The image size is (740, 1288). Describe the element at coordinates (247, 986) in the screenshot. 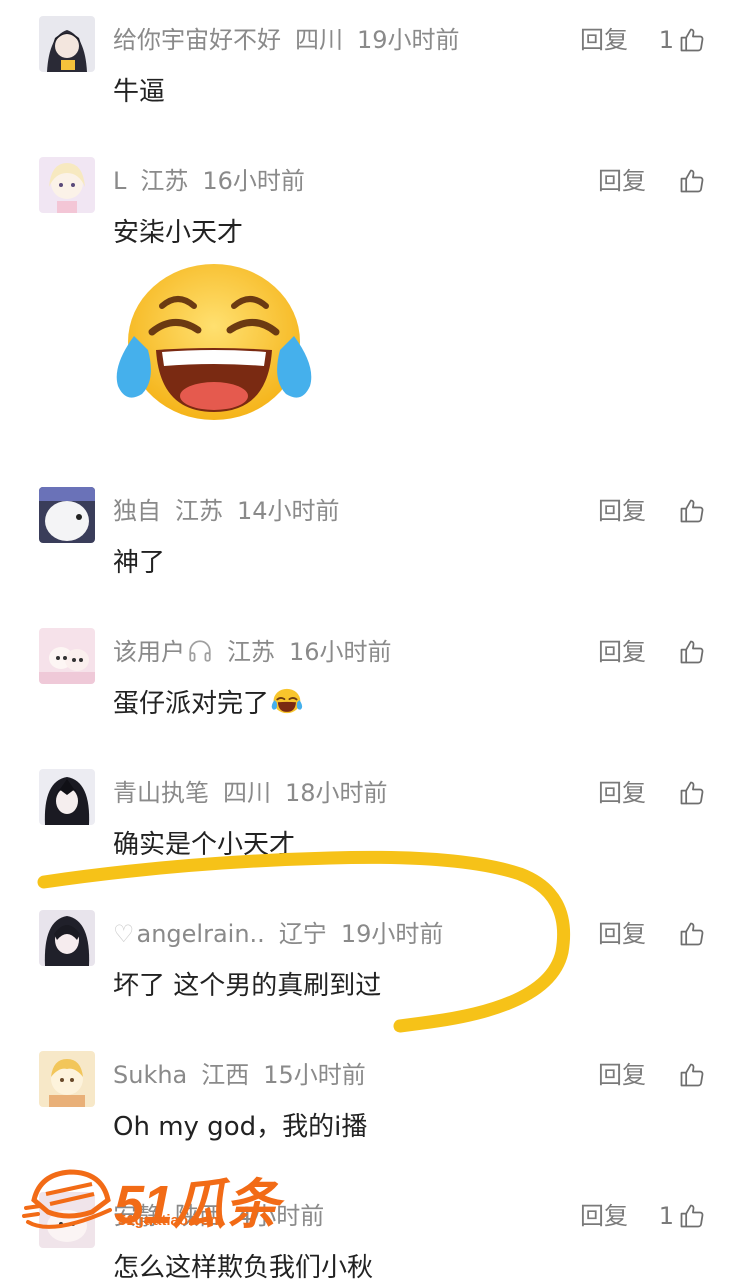

I see `comment-text: 坏了 这个男的真刷到过` at that location.